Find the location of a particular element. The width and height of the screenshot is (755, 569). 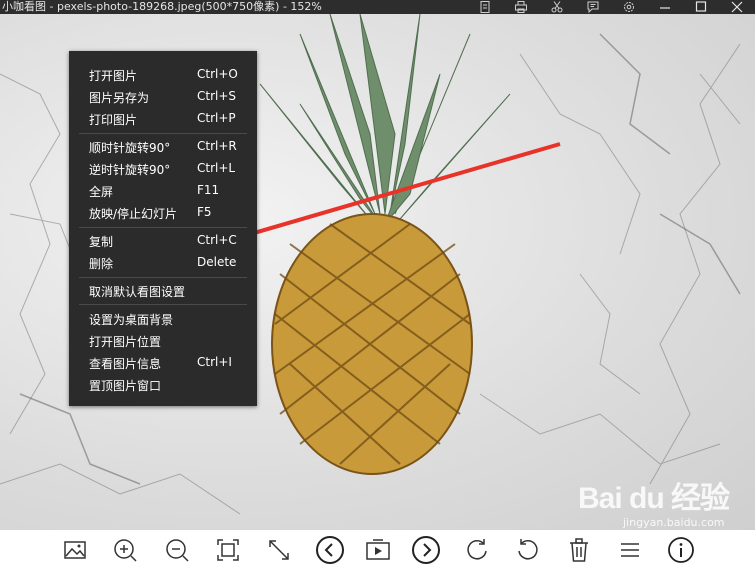

menu-item-shortcut: F11 is located at coordinates (208, 190).